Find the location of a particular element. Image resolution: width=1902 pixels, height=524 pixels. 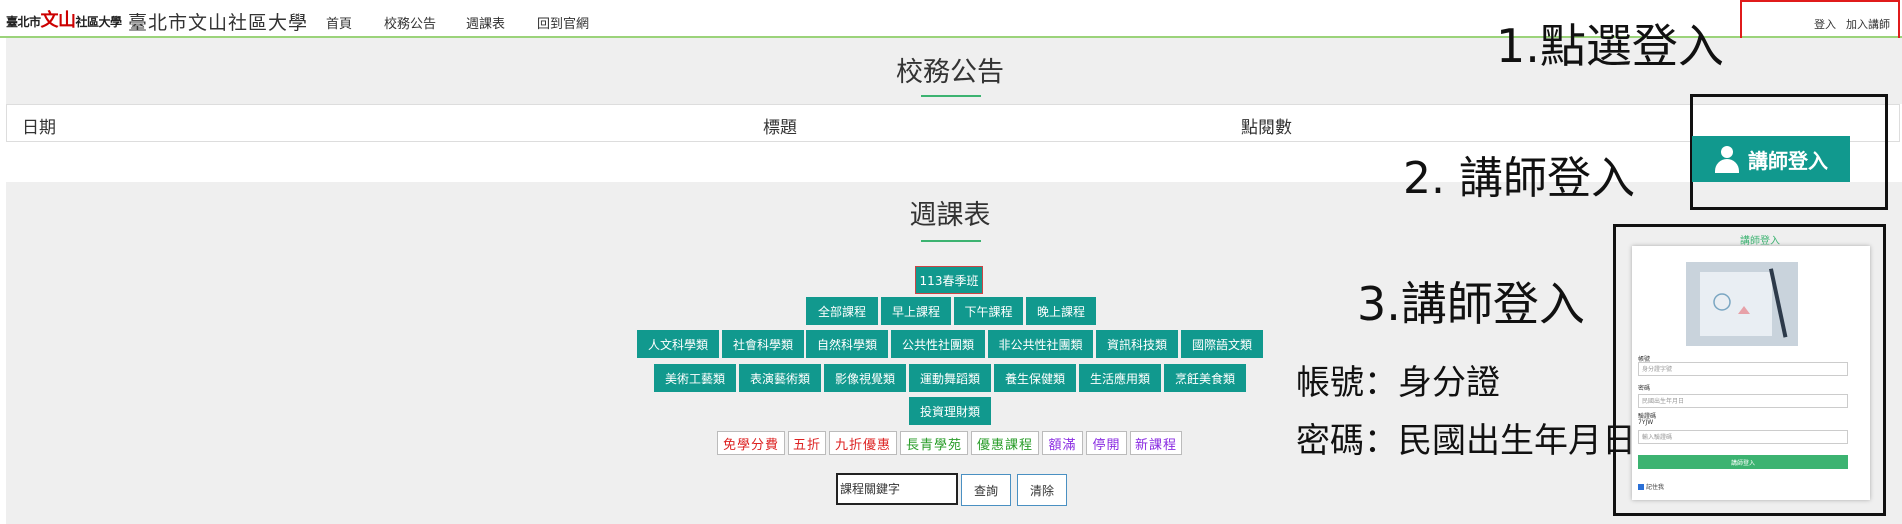

tag-filter: 額滿 is located at coordinates (1062, 443).